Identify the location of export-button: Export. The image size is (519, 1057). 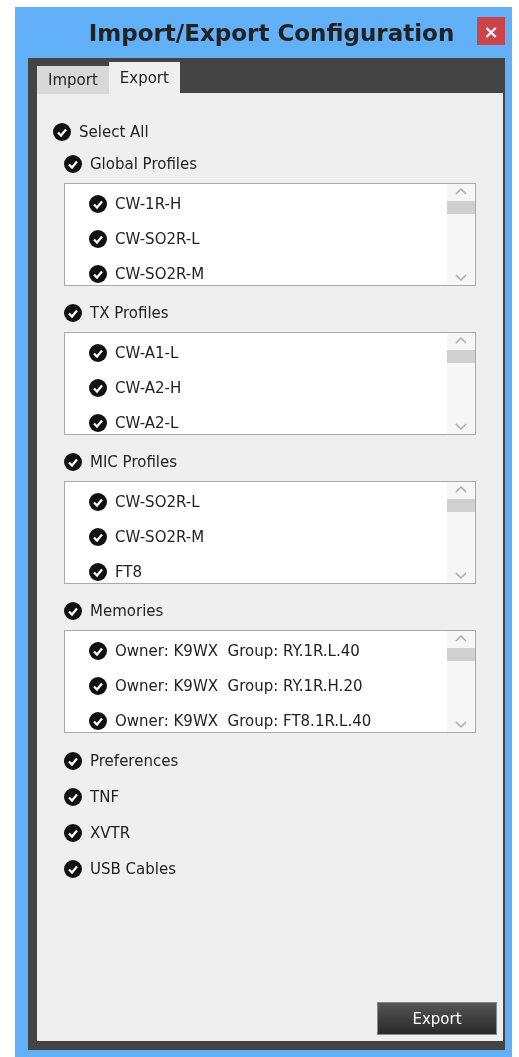
(437, 1018).